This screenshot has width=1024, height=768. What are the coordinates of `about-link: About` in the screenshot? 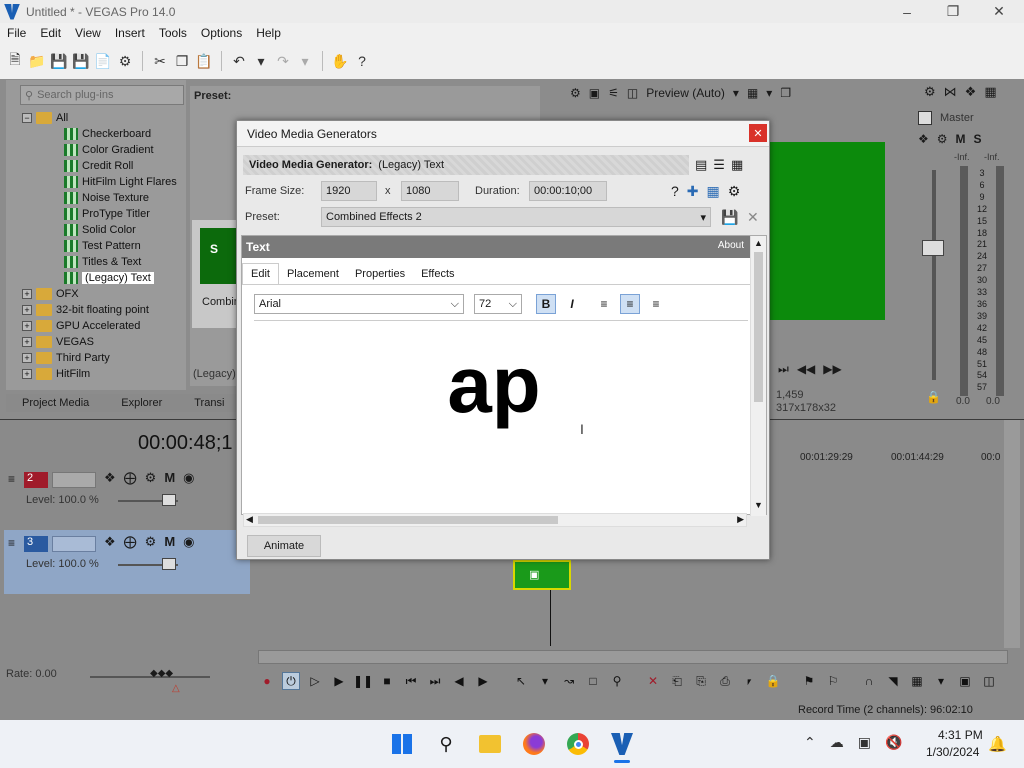 It's located at (731, 245).